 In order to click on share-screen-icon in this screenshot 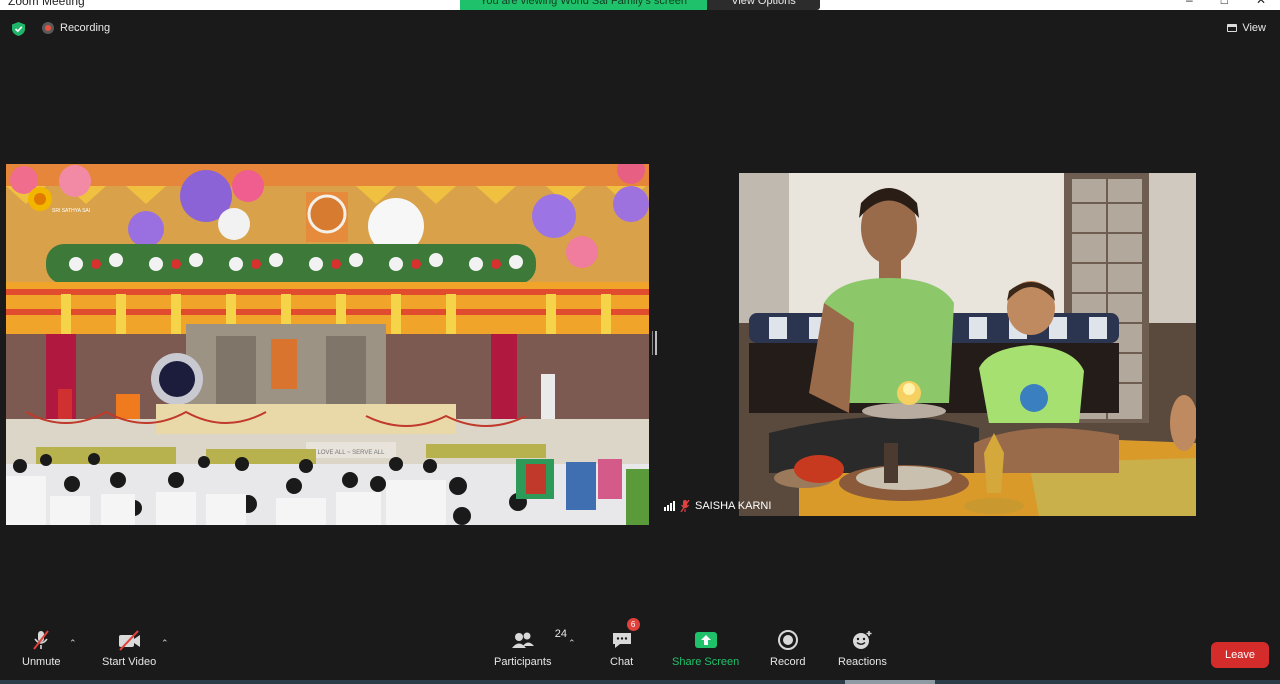, I will do `click(705, 640)`.